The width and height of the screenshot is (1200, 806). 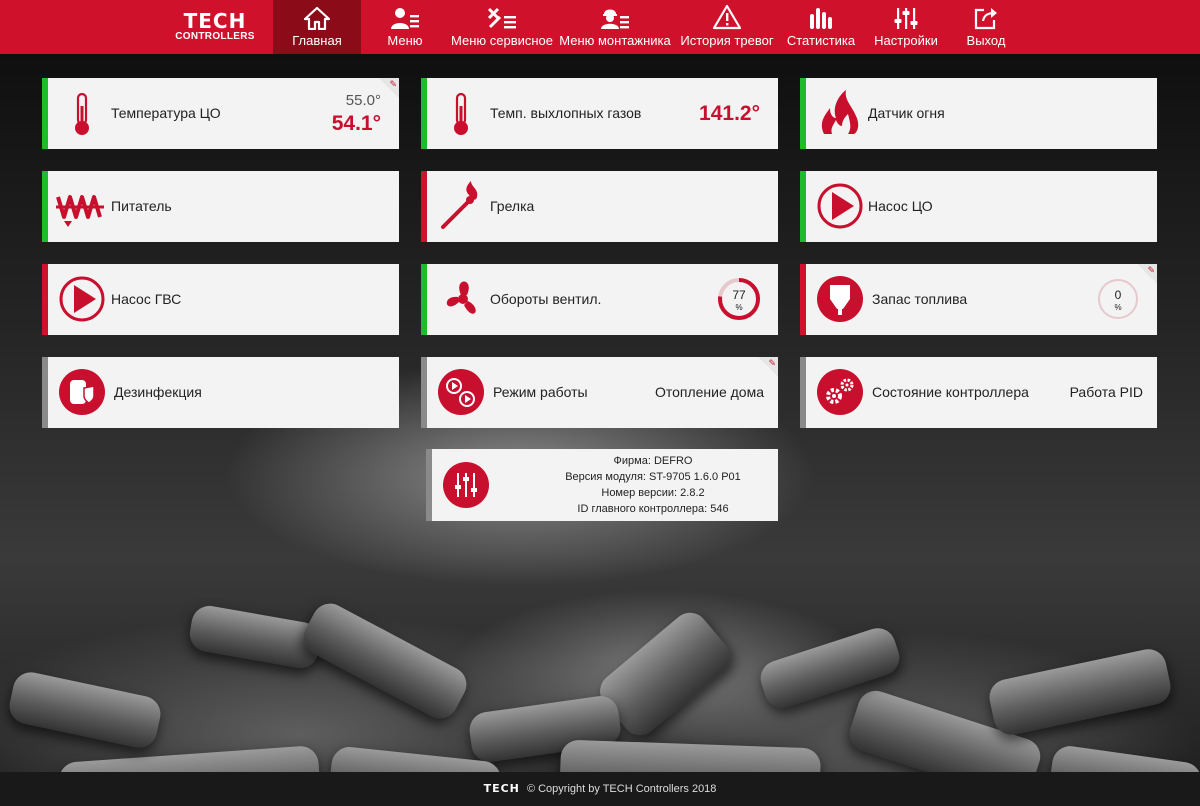 What do you see at coordinates (709, 392) in the screenshot?
I see `work-mode-value: Отопление дома` at bounding box center [709, 392].